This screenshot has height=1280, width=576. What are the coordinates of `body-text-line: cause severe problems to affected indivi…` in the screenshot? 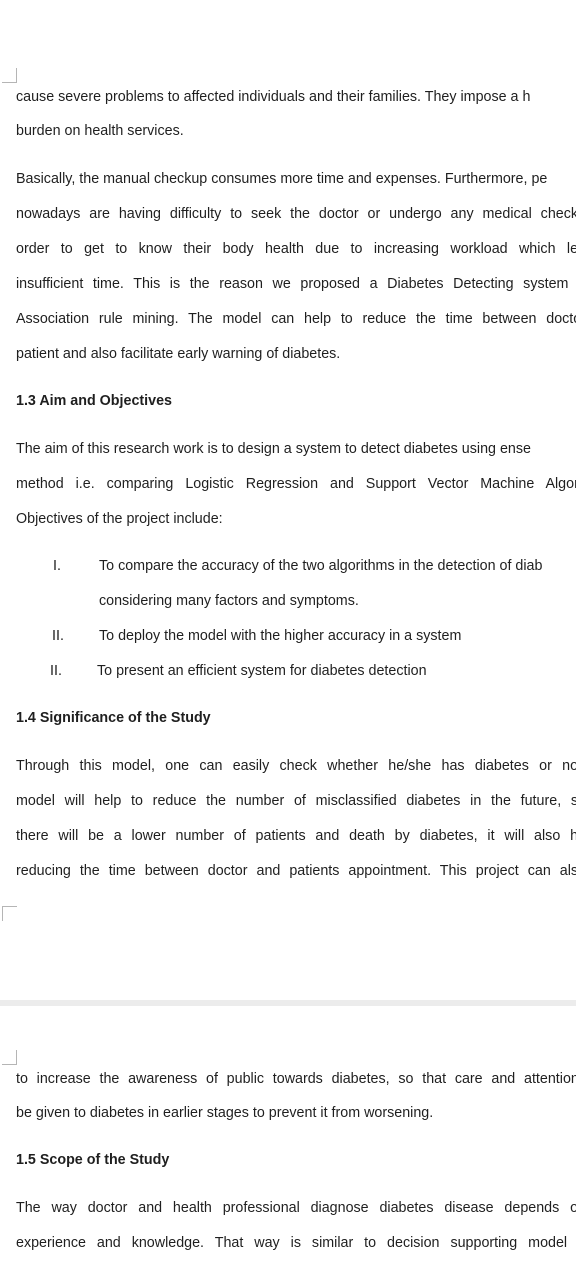 It's located at (273, 97).